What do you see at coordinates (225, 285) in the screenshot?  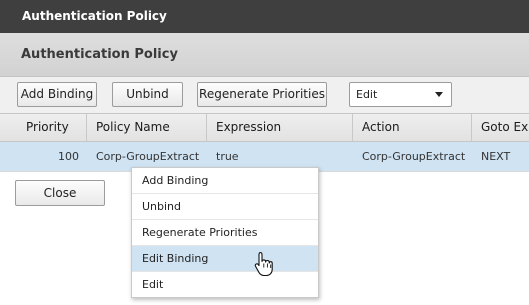 I see `menu-item-edit: Edit` at bounding box center [225, 285].